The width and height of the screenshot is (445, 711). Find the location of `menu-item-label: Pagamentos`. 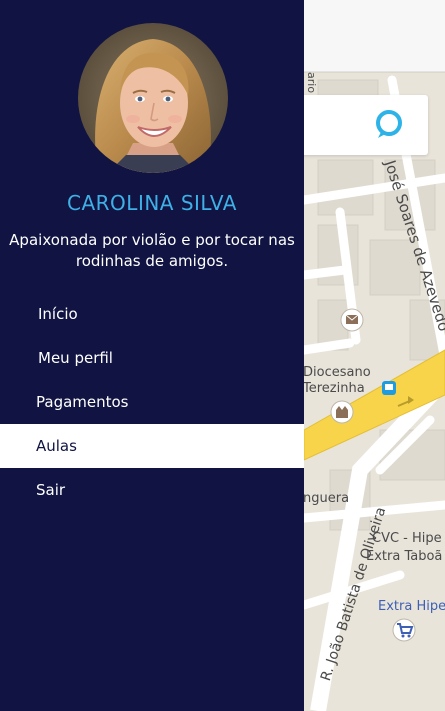

menu-item-label: Pagamentos is located at coordinates (82, 402).